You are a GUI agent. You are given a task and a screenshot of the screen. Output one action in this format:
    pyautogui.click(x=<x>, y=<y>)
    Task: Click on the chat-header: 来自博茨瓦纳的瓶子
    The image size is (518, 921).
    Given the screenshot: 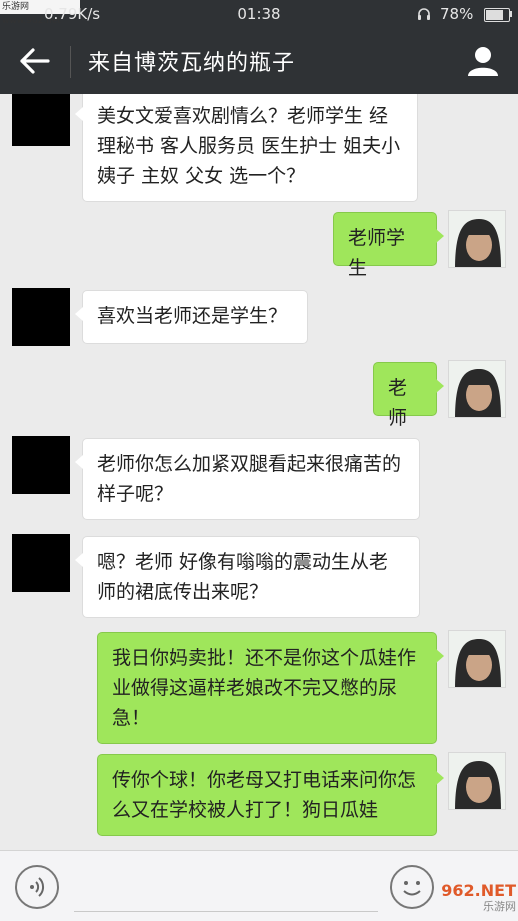 What is the action you would take?
    pyautogui.click(x=259, y=61)
    